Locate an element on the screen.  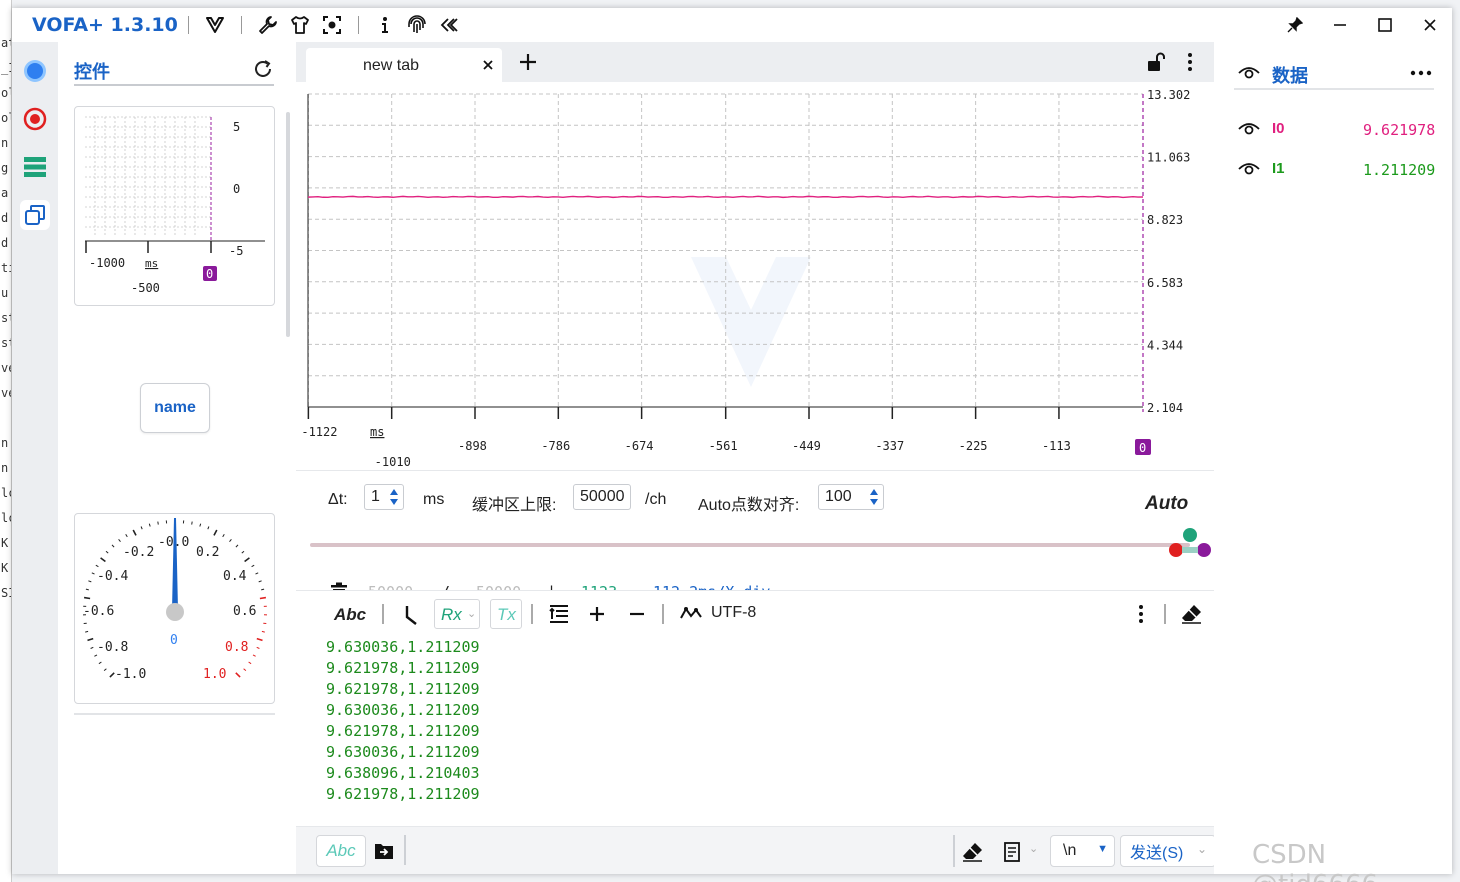
window-controls is located at coordinates (1362, 25).